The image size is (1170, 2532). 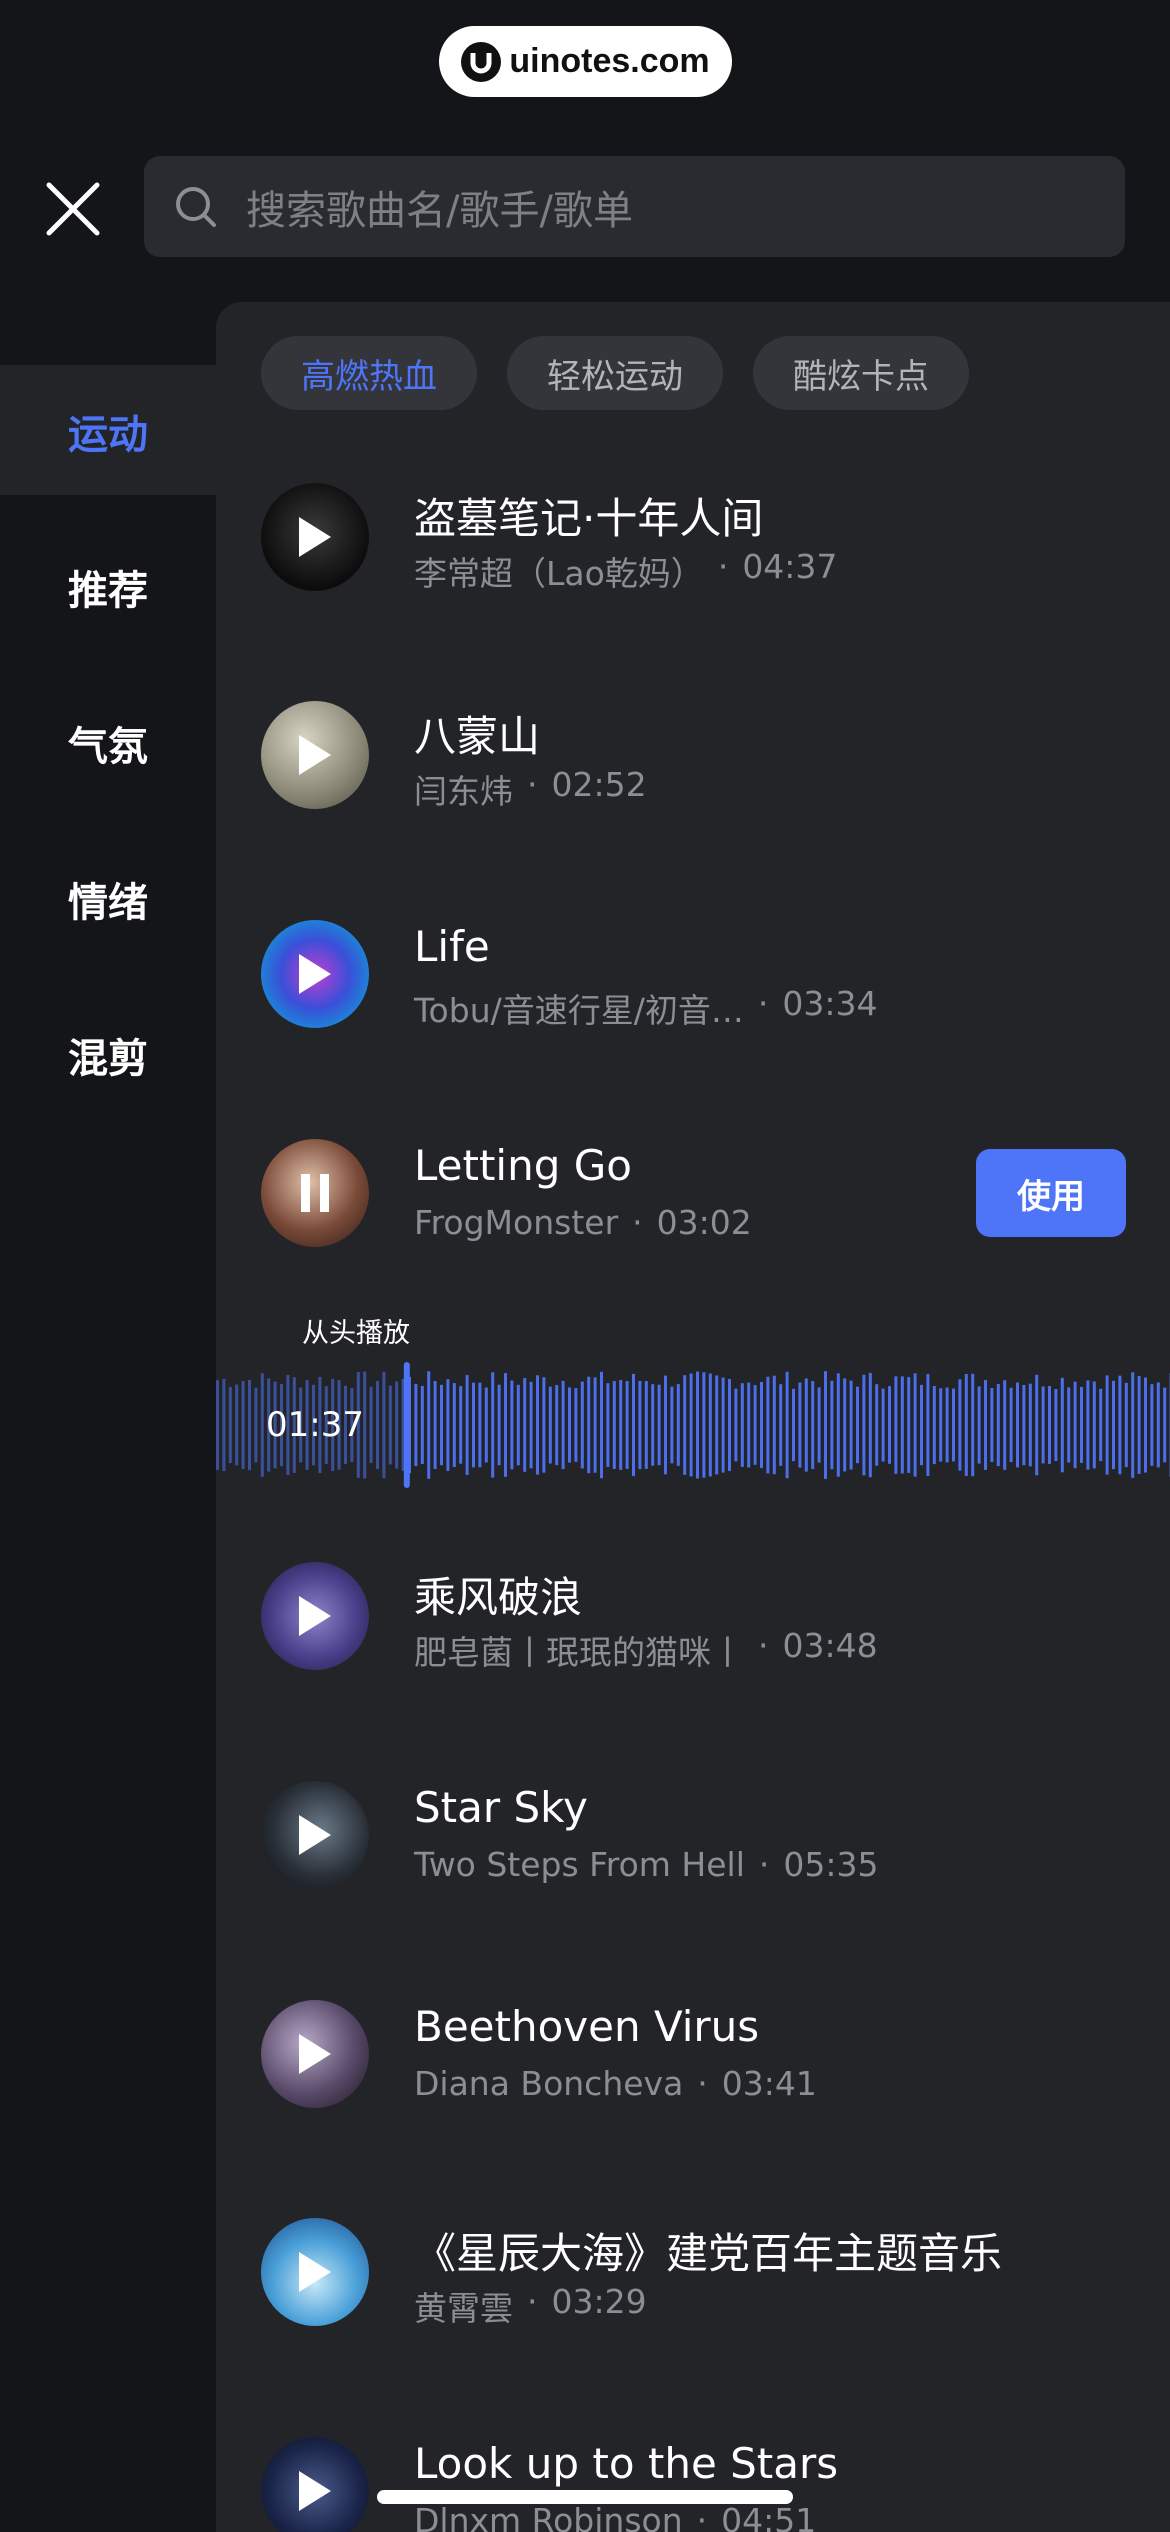 What do you see at coordinates (315, 1425) in the screenshot?
I see `current-time: 01:37` at bounding box center [315, 1425].